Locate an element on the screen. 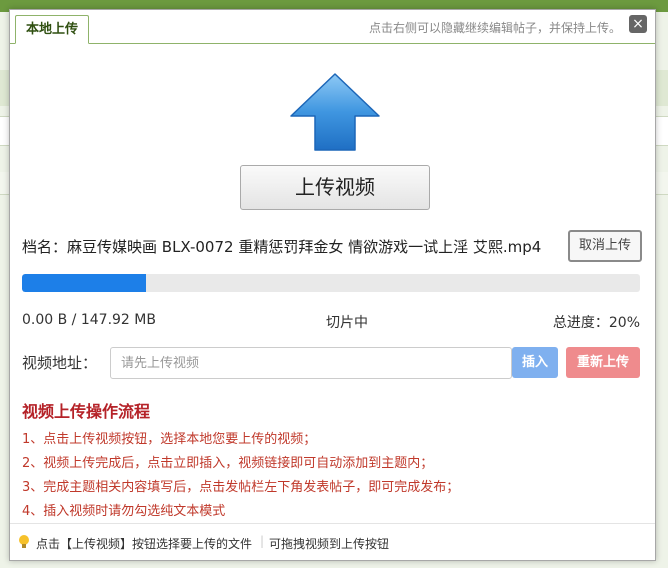 This screenshot has height=568, width=668. upload-arrow-icon is located at coordinates (335, 112).